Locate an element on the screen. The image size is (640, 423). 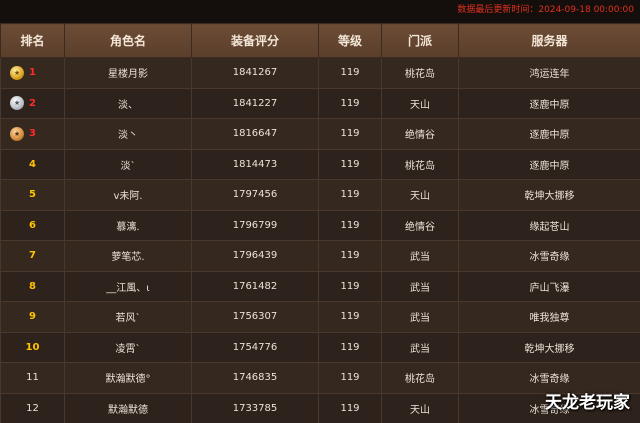
server-cell: 唯我独尊 is located at coordinates (549, 317).